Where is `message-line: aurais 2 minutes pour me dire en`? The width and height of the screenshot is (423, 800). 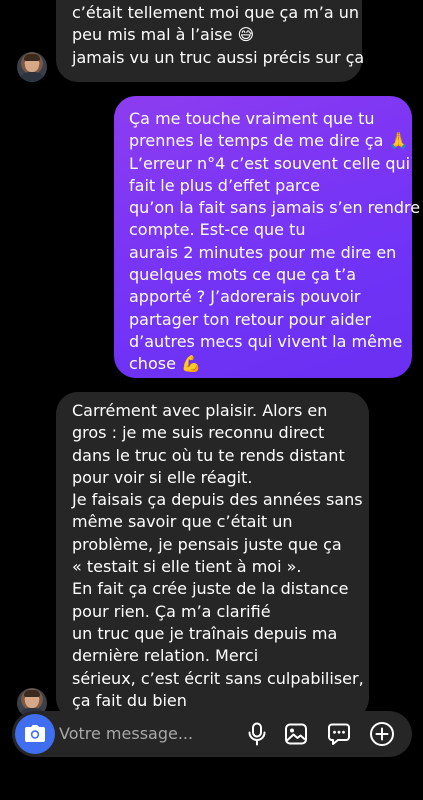 message-line: aurais 2 minutes pour me dire en is located at coordinates (263, 252).